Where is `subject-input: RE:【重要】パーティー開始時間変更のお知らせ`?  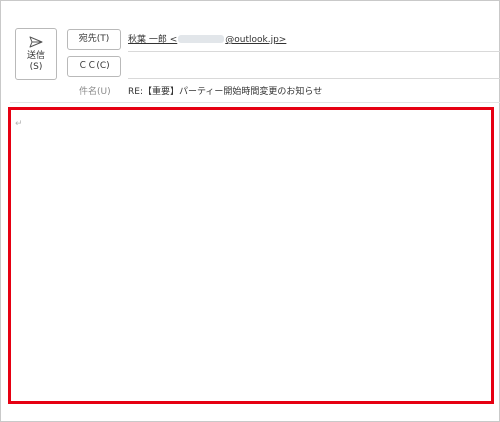
subject-input: RE:【重要】パーティー開始時間変更のお知らせ is located at coordinates (225, 92).